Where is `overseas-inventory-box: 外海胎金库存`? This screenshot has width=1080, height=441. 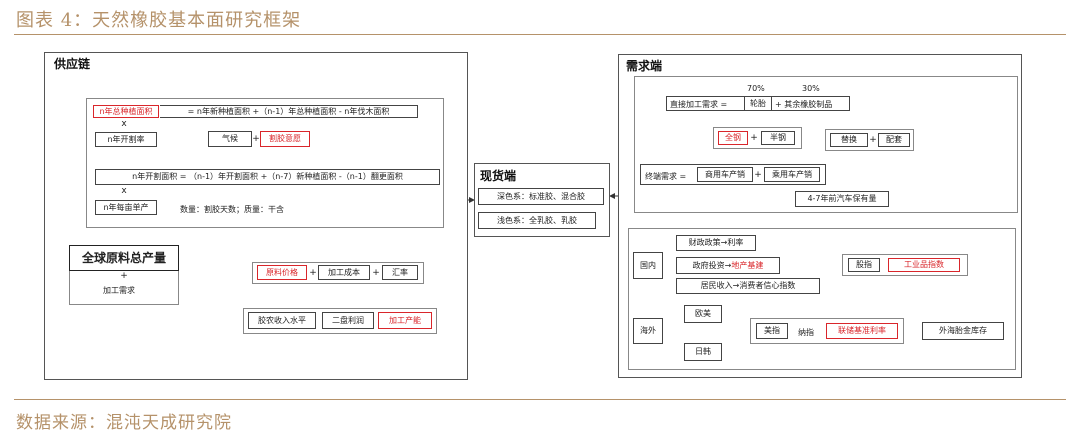 overseas-inventory-box: 外海胎金库存 is located at coordinates (963, 331).